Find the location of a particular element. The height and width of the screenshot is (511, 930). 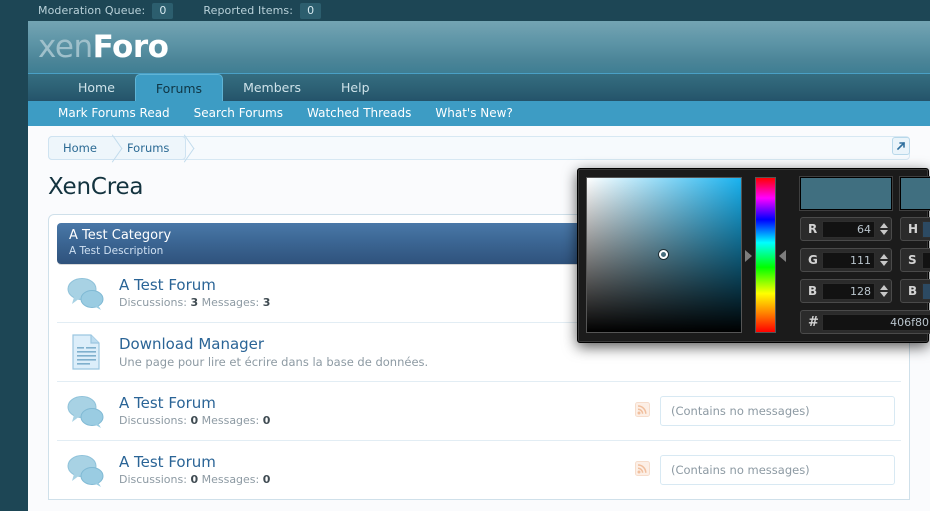

hex-input: 406f80 is located at coordinates (876, 322).